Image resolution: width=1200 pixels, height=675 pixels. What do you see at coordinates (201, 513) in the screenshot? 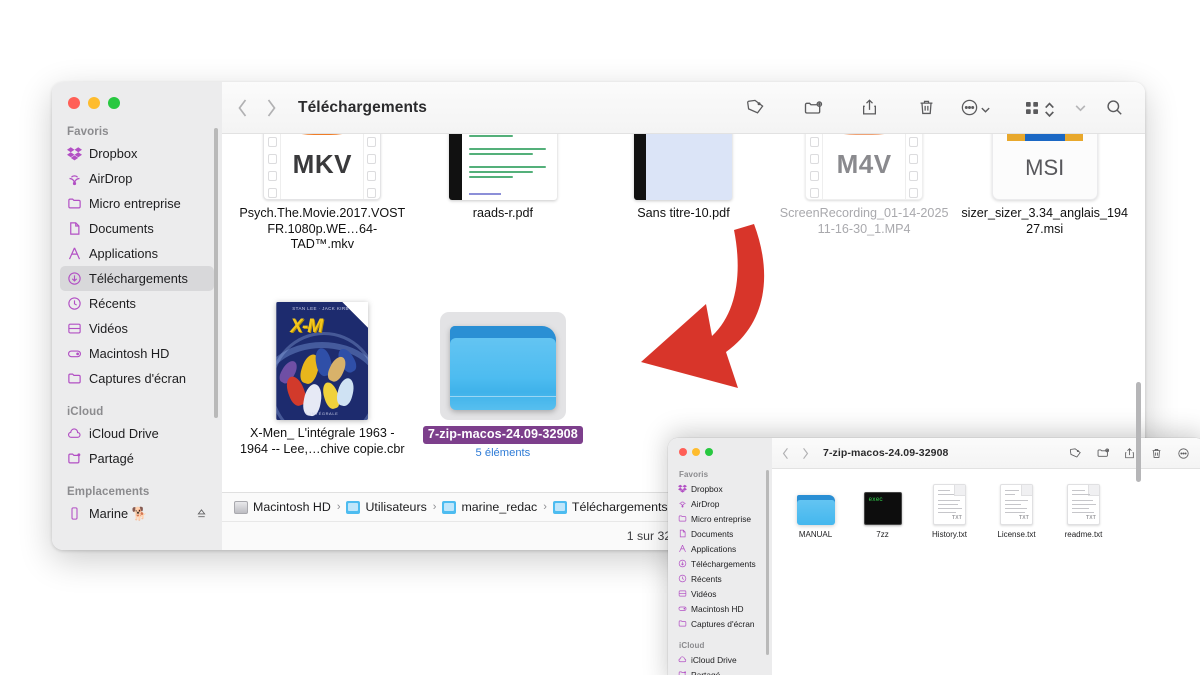
I see `eject-icon` at bounding box center [201, 513].